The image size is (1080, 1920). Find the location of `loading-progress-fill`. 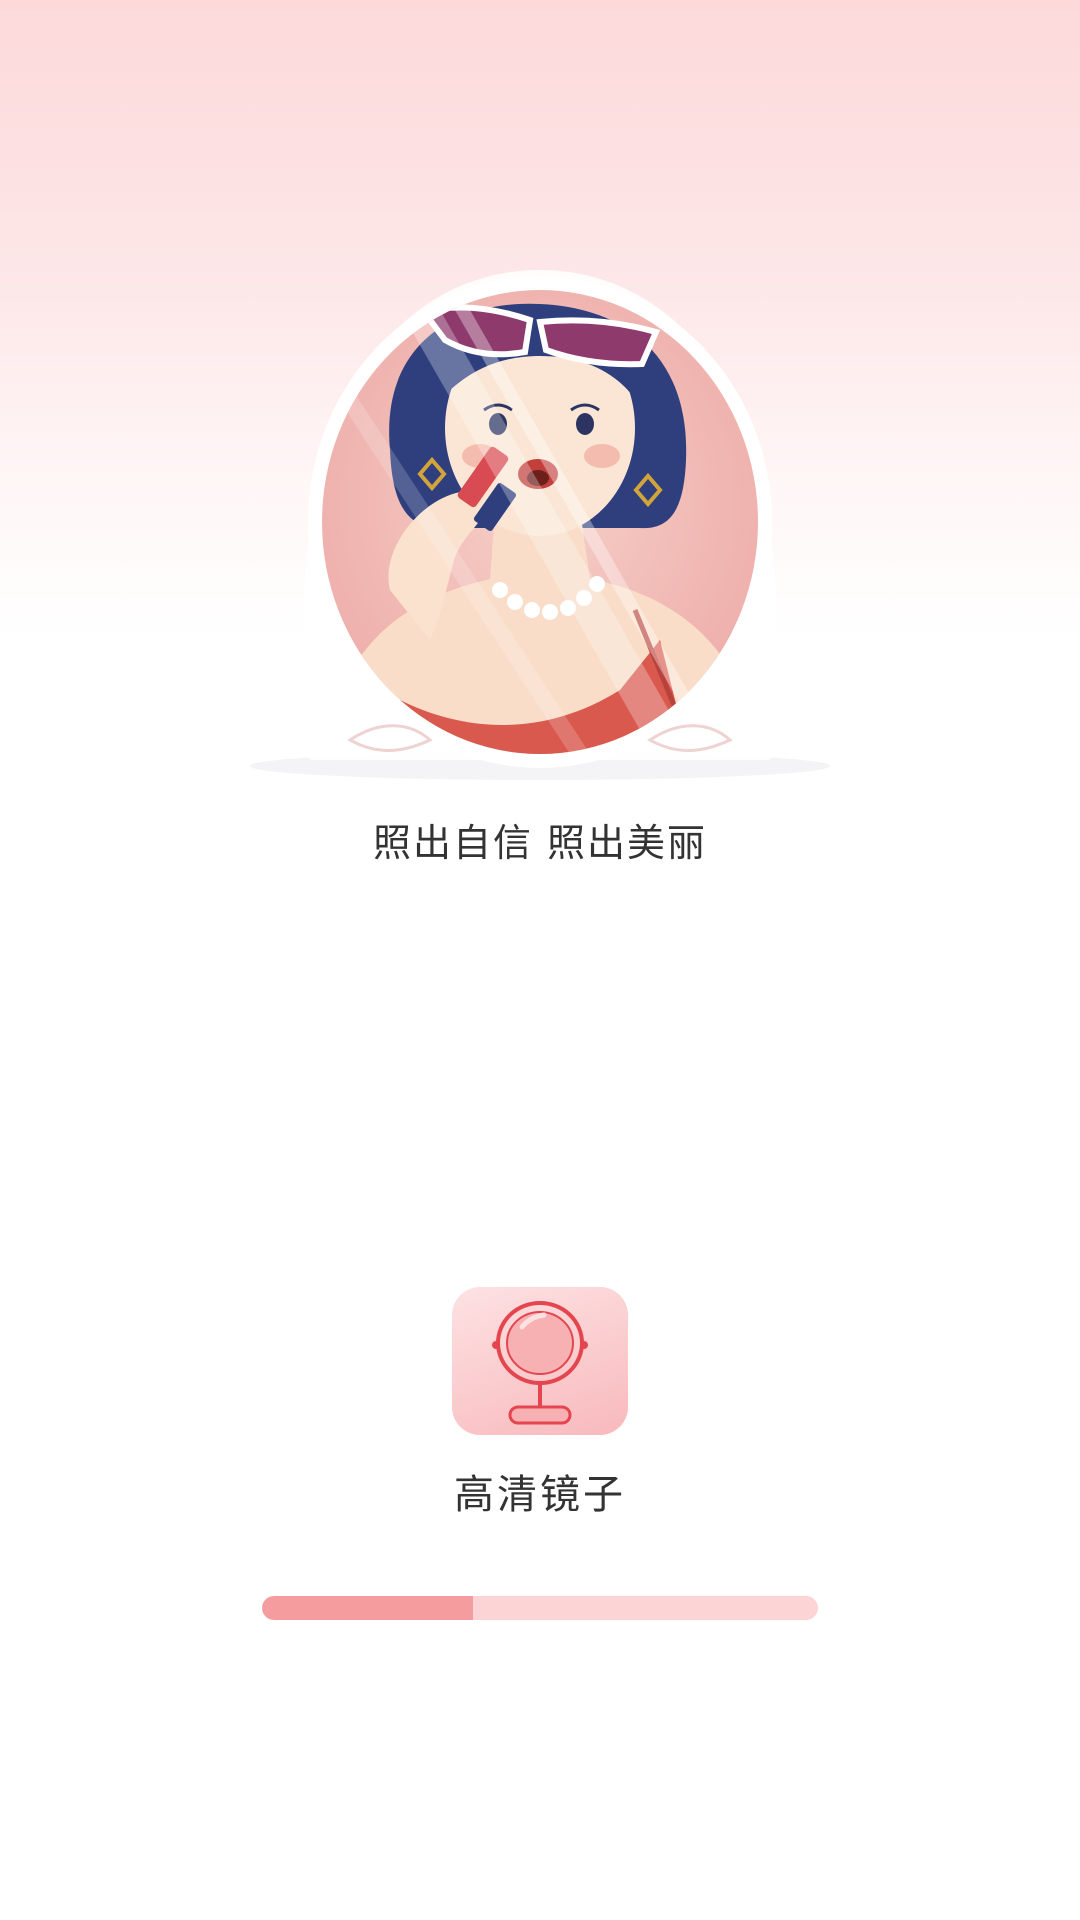

loading-progress-fill is located at coordinates (368, 1608).